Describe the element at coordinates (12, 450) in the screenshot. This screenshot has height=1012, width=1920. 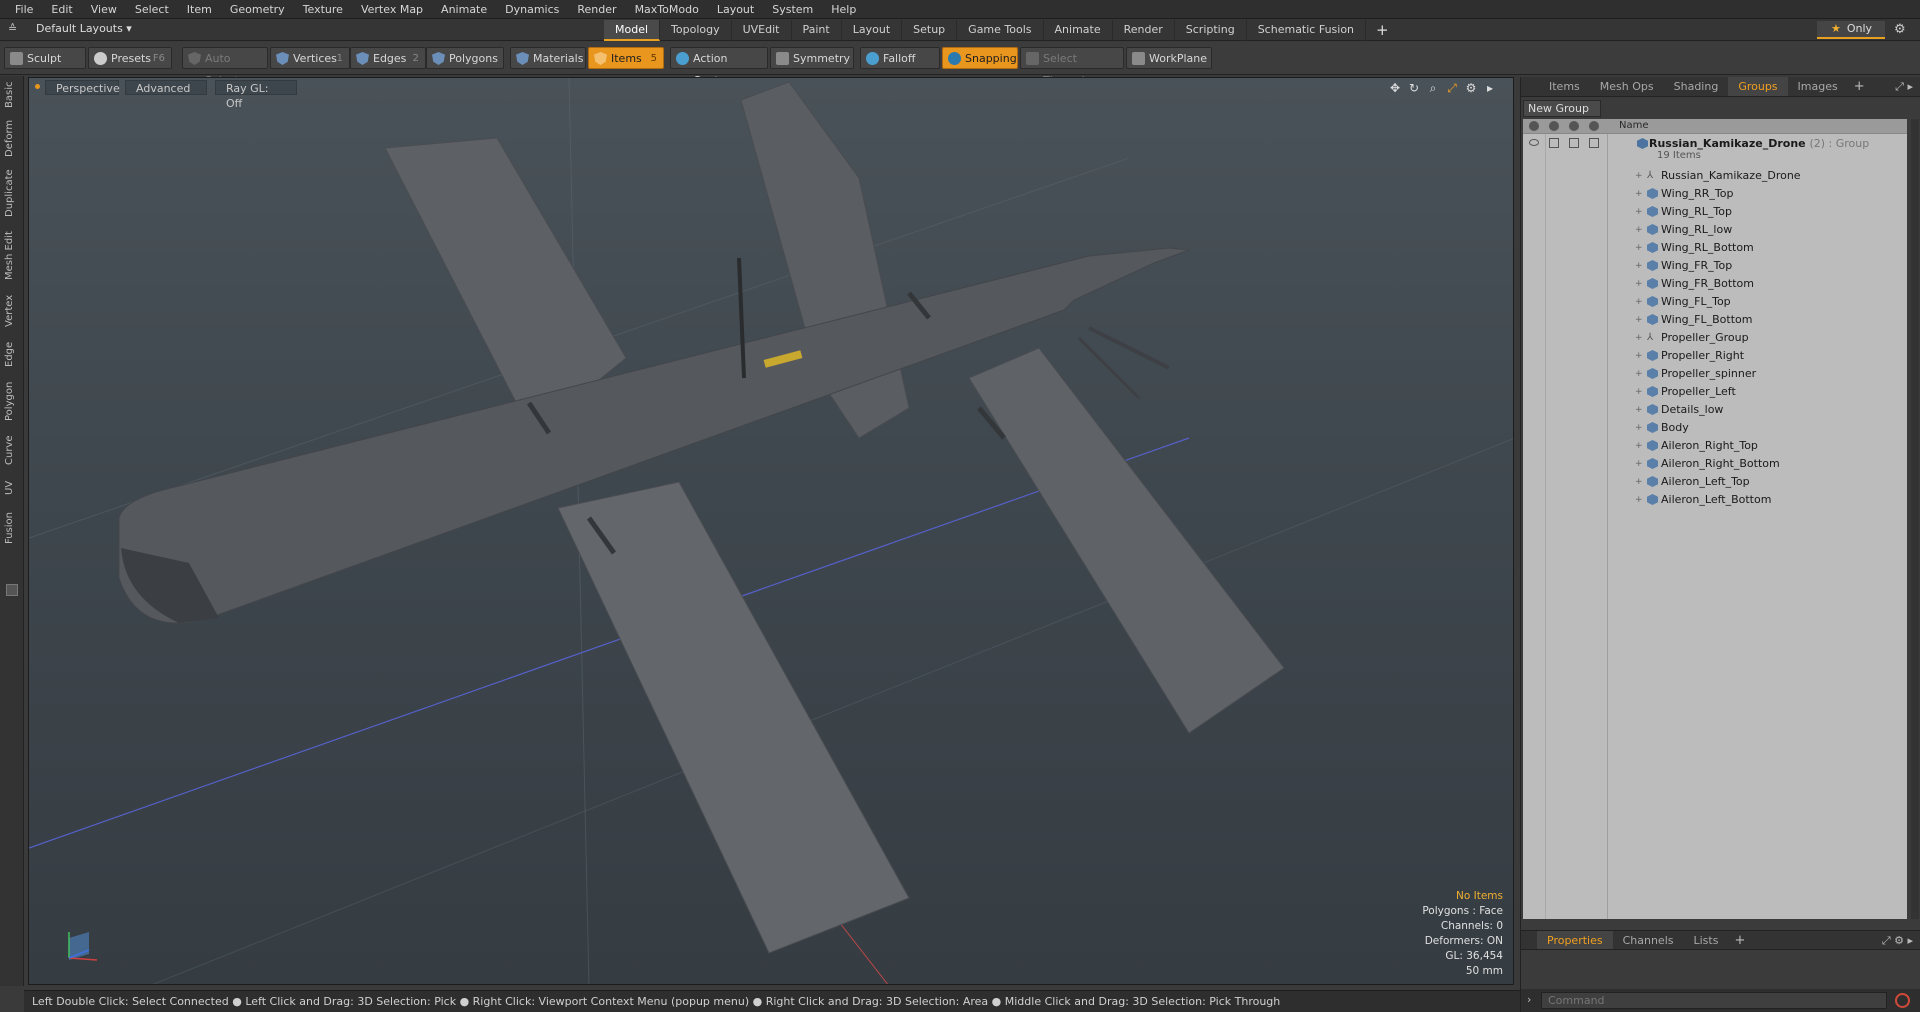
I see `sidetab-curve: Curve` at that location.